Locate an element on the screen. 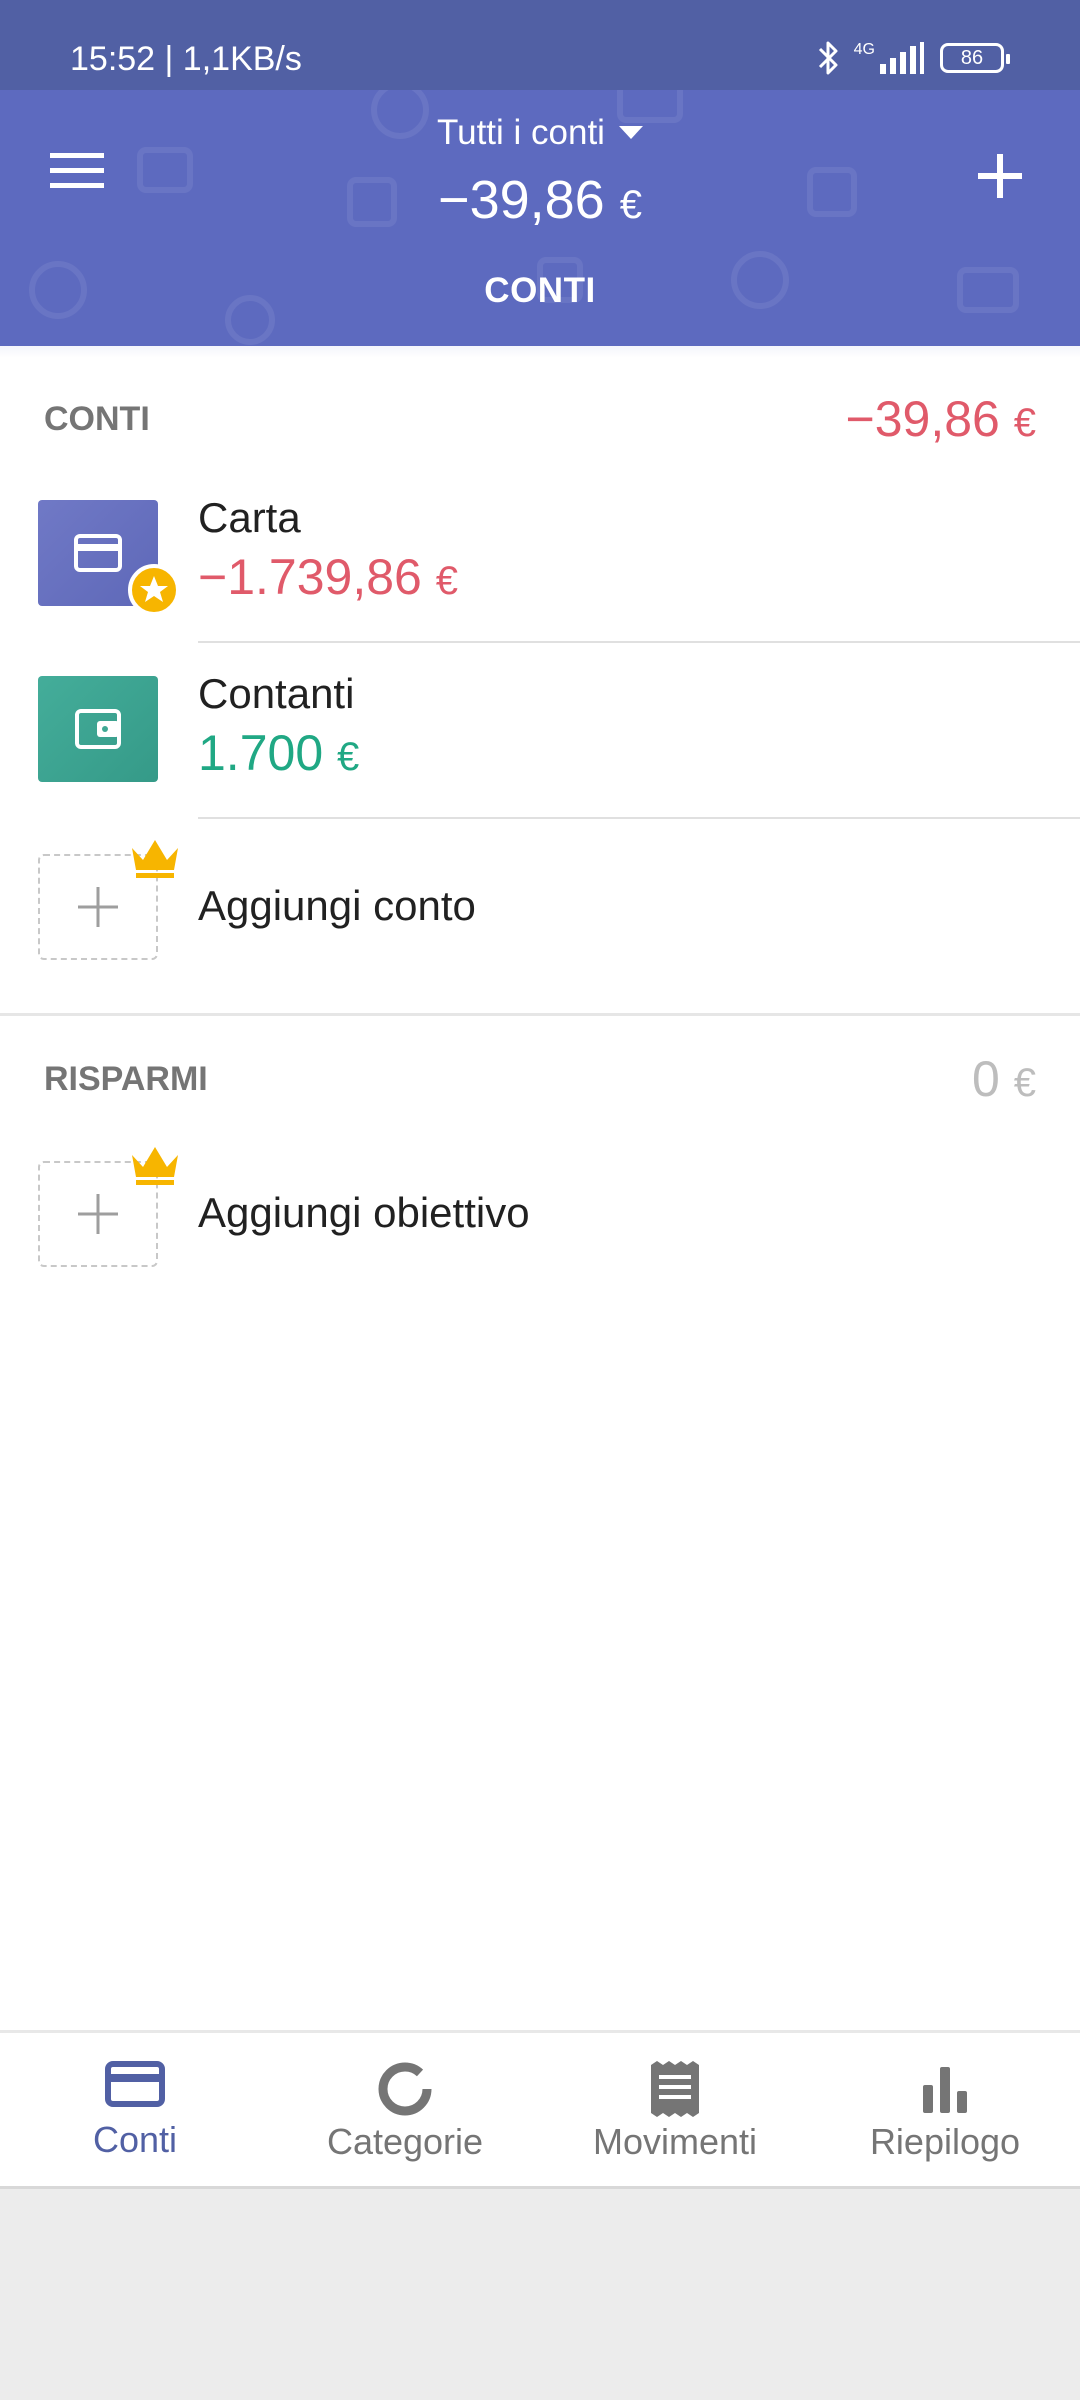 This screenshot has width=1080, height=2400. accounts-section-total: −39,86 € is located at coordinates (941, 419).